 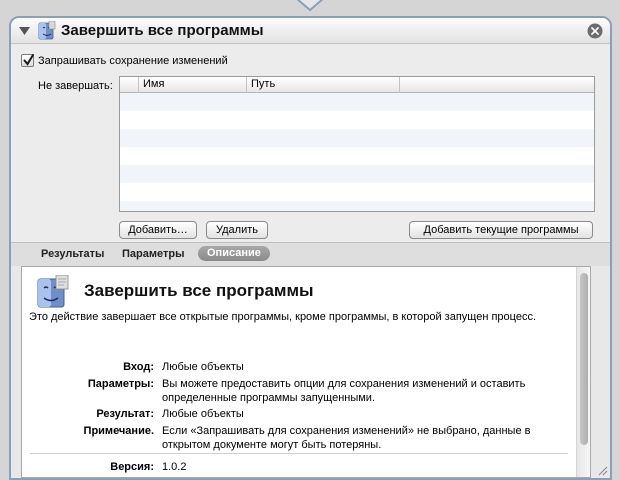 What do you see at coordinates (132, 467) in the screenshot?
I see `version-label: Версия:` at bounding box center [132, 467].